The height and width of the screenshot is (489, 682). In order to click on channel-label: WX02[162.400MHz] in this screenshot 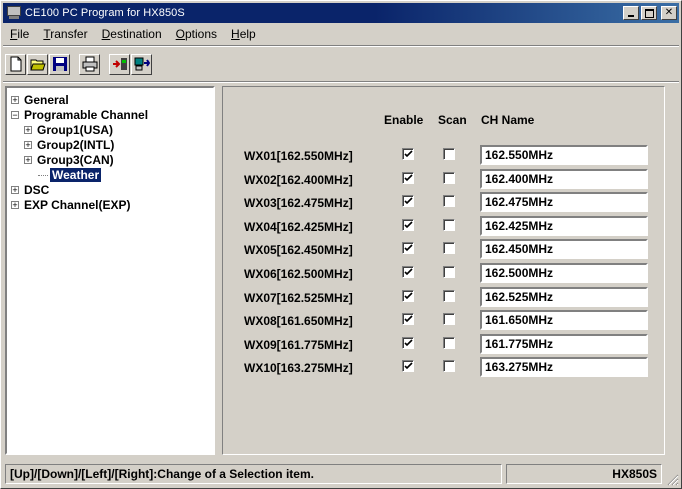, I will do `click(298, 179)`.